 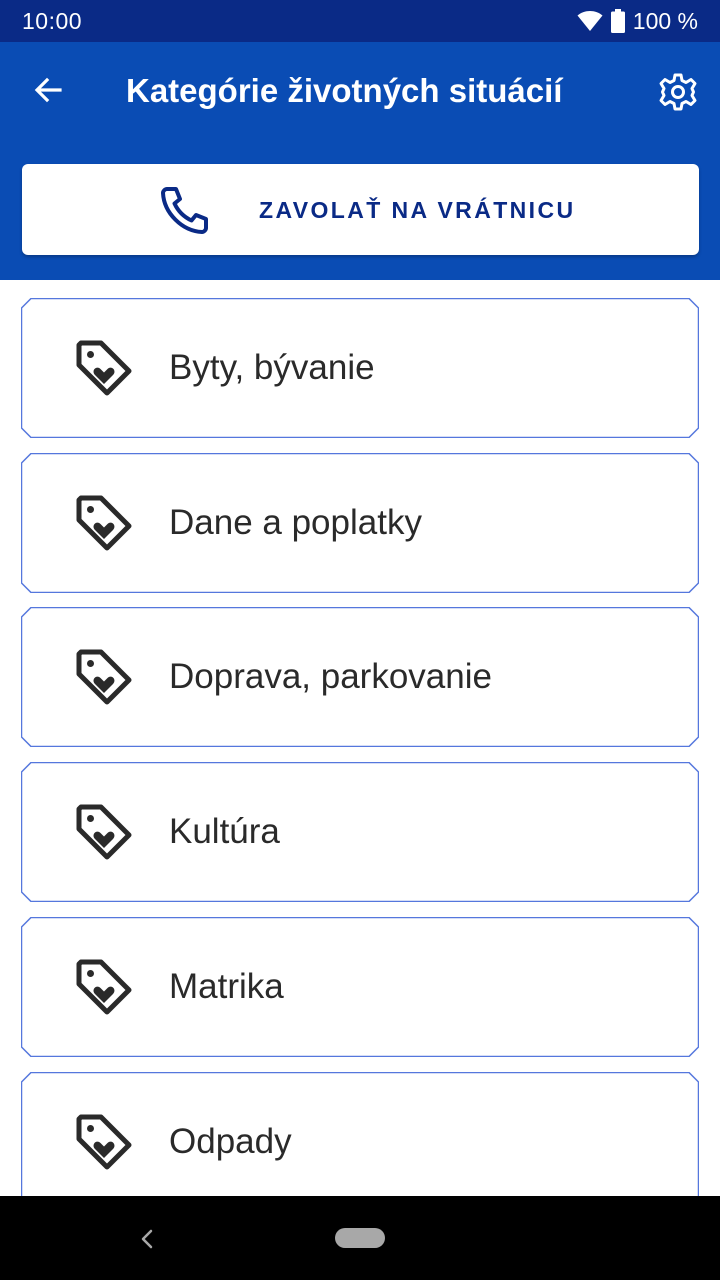 I want to click on category-item: Dane a poplatky, so click(x=360, y=523).